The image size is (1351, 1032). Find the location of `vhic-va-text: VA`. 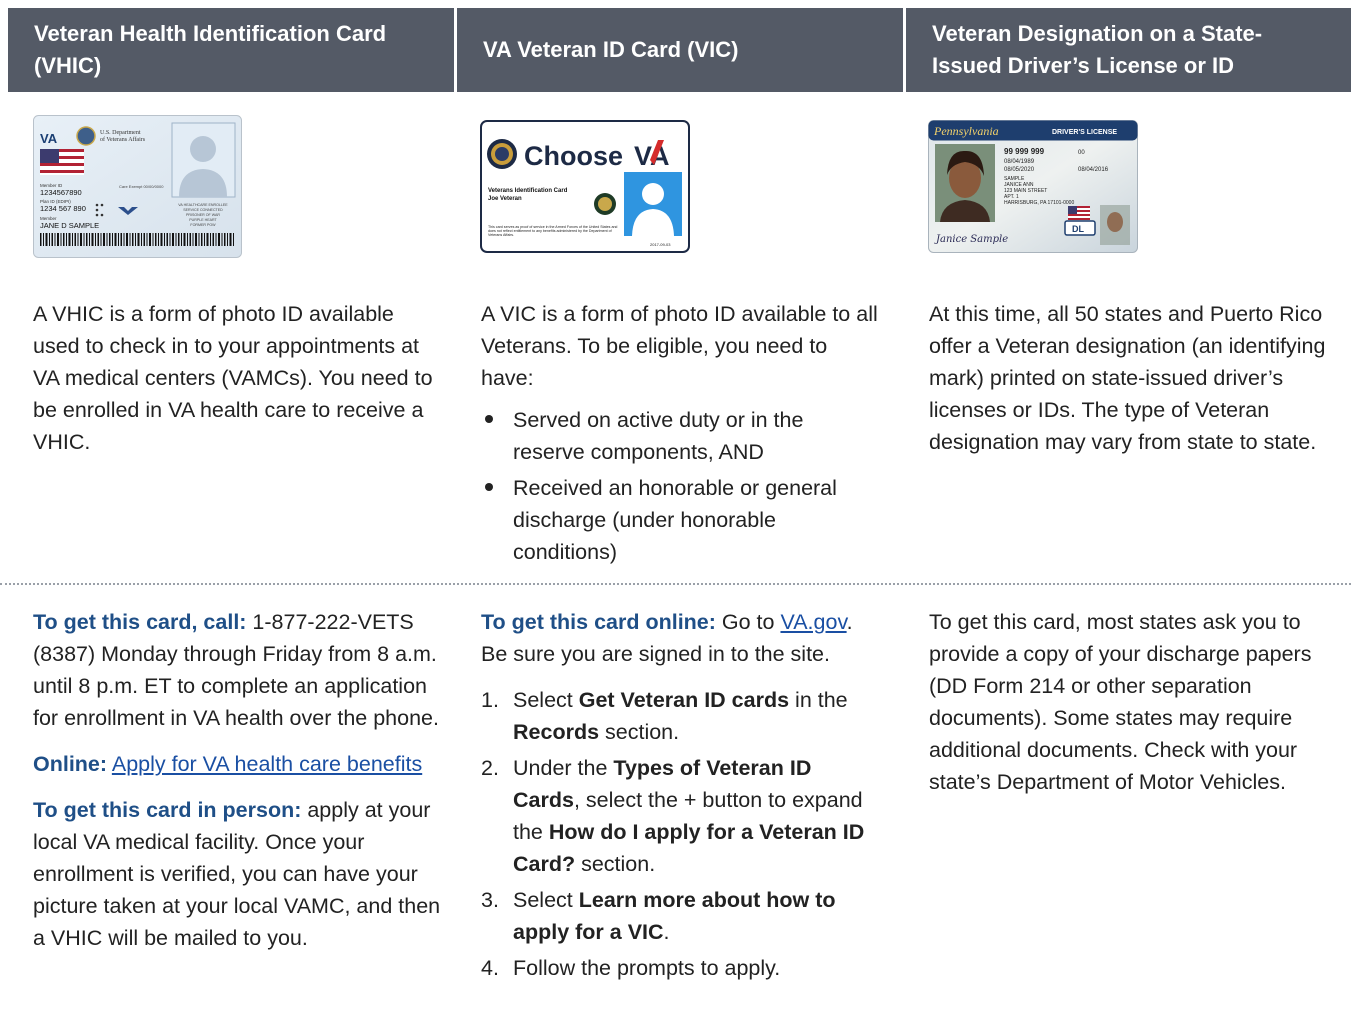

vhic-va-text: VA is located at coordinates (49, 138).